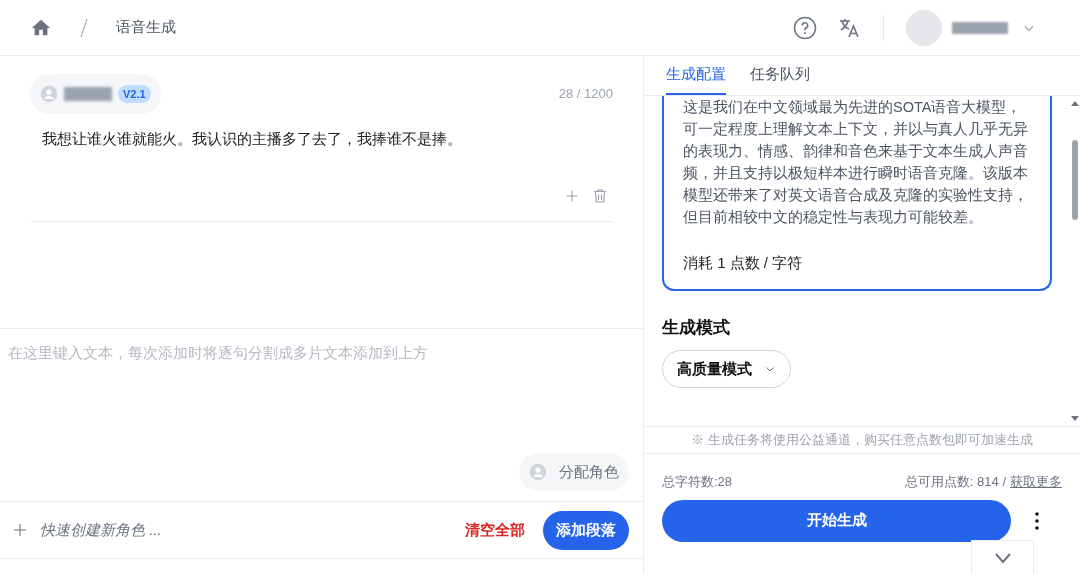 The height and width of the screenshot is (574, 1080). I want to click on speaker-chip: V2.1, so click(95, 94).